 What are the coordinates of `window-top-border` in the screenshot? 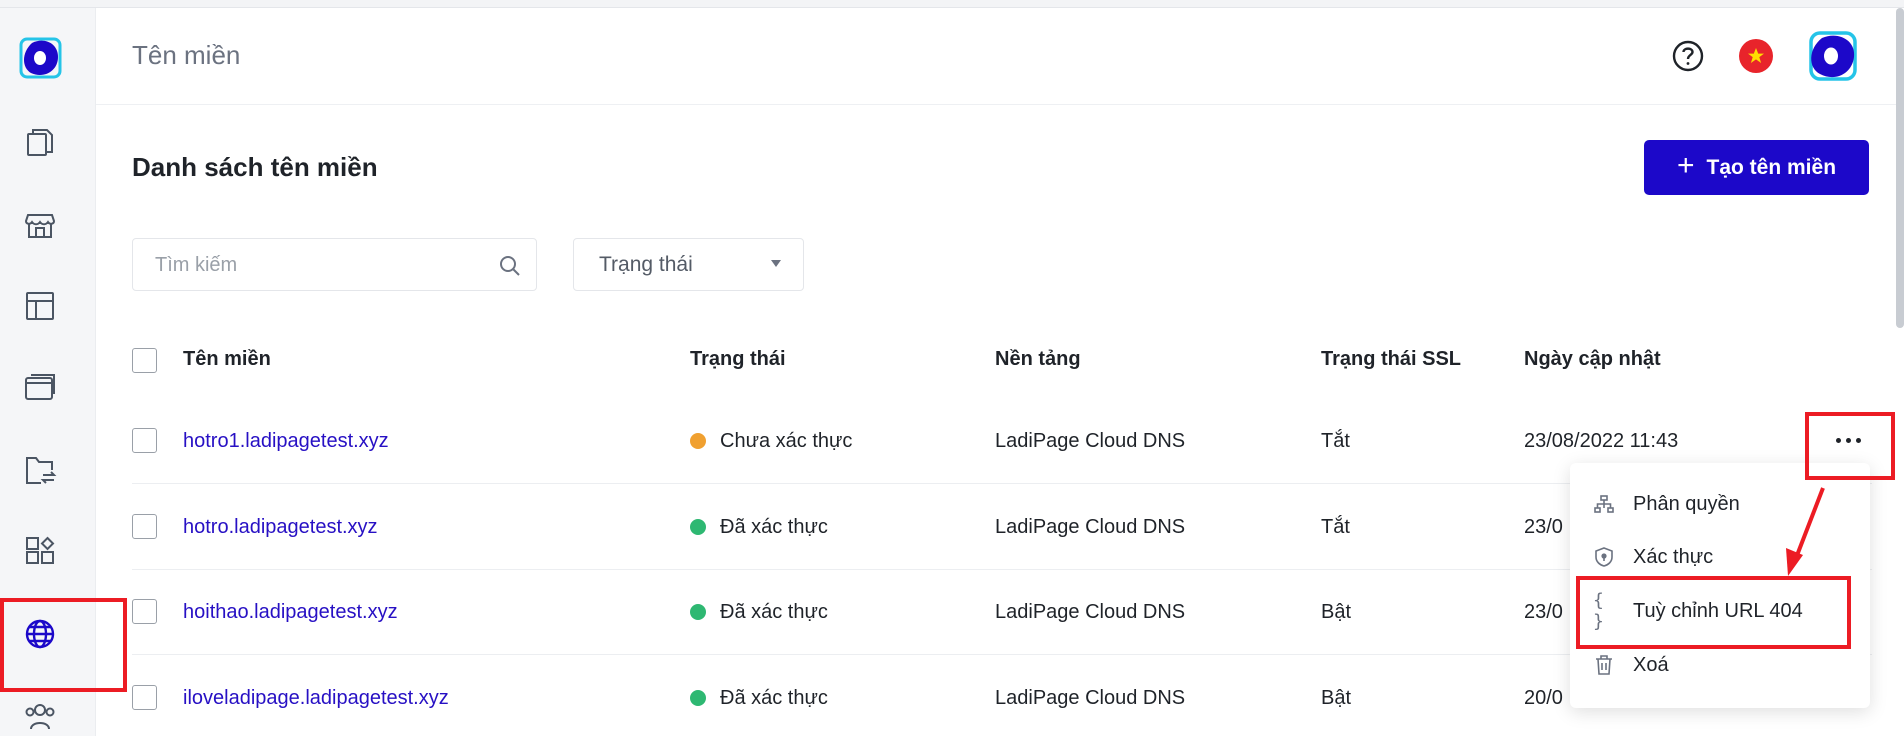 It's located at (952, 4).